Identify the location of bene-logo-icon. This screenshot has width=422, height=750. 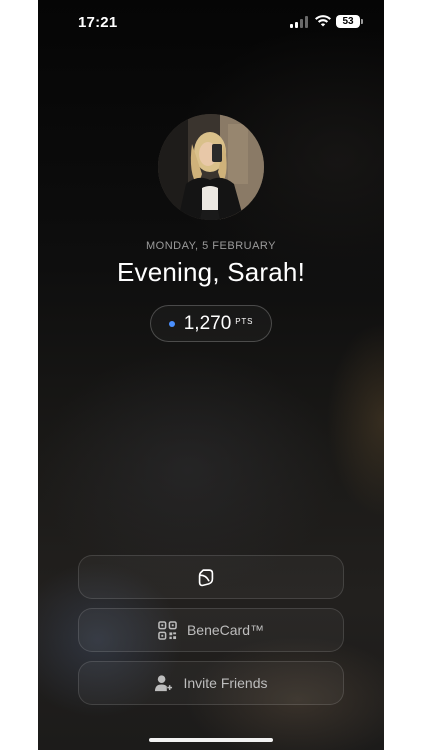
(206, 577).